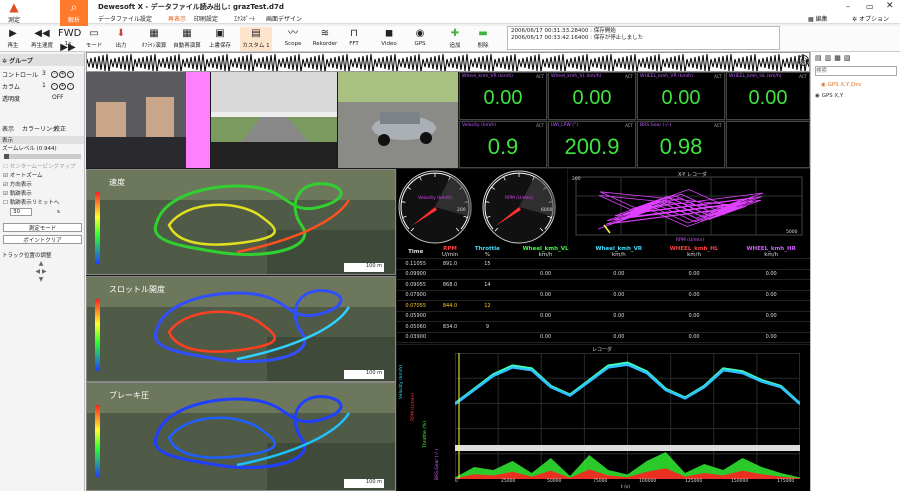 Image resolution: width=900 pixels, height=491 pixels. Describe the element at coordinates (503, 96) in the screenshot. I see `digital-meter-0: Wheel_kmh_VR (km/h) ACT 0.00` at that location.